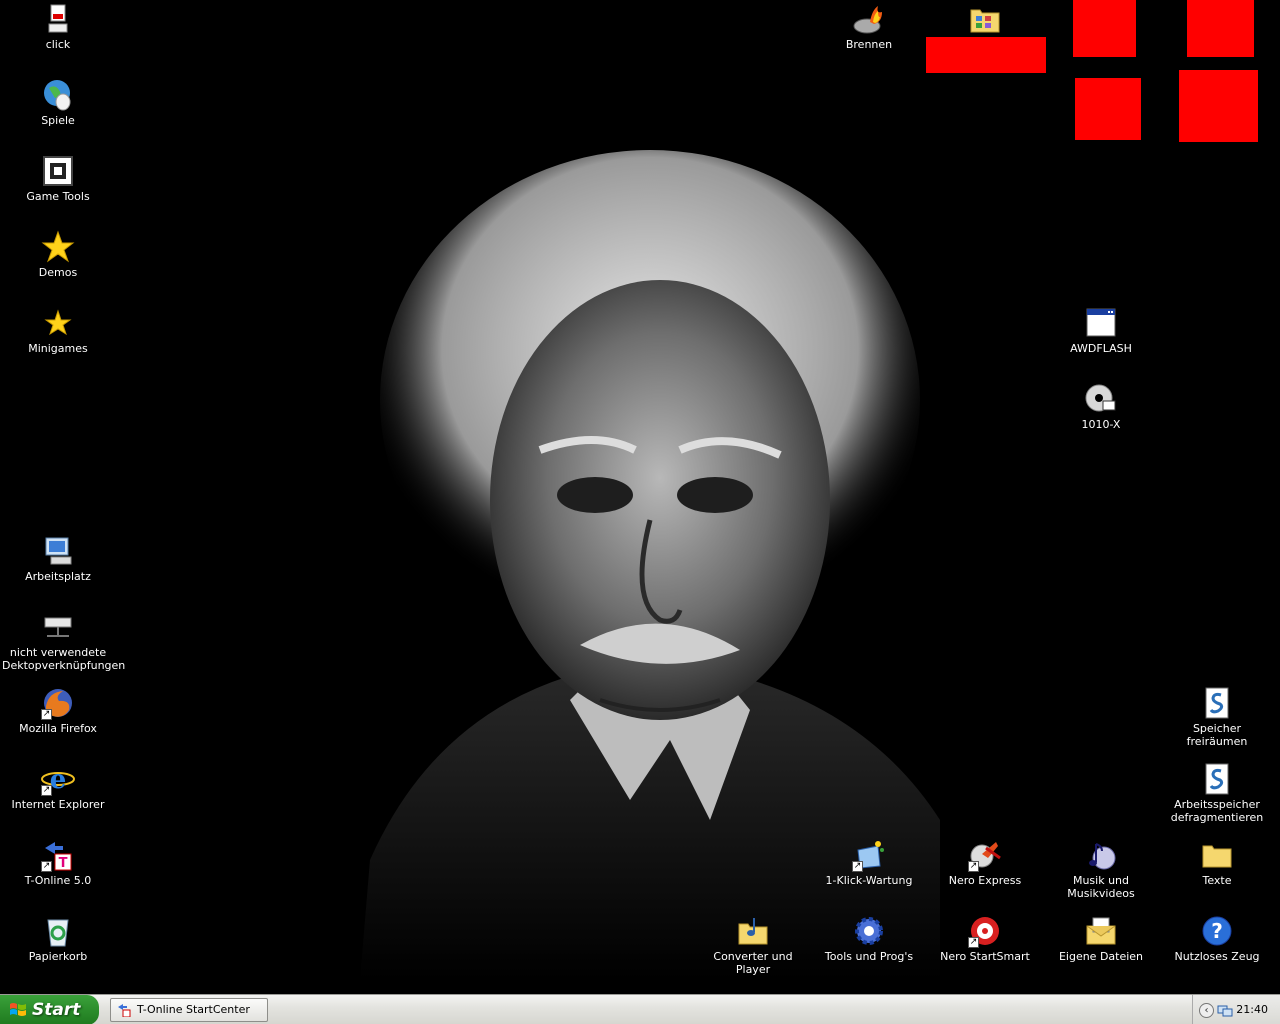 The height and width of the screenshot is (1024, 1280). What do you see at coordinates (1217, 856) in the screenshot?
I see `folder-icon` at bounding box center [1217, 856].